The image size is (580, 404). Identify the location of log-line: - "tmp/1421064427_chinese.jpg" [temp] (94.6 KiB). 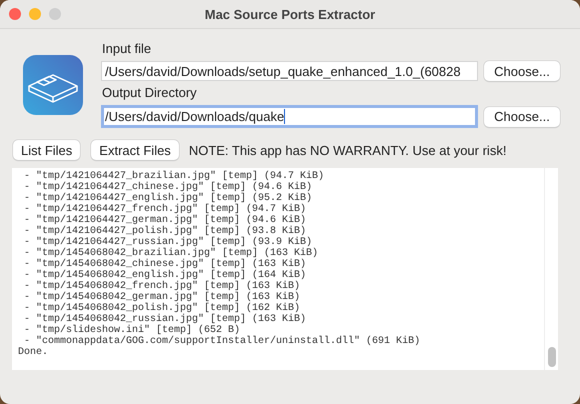
(167, 187).